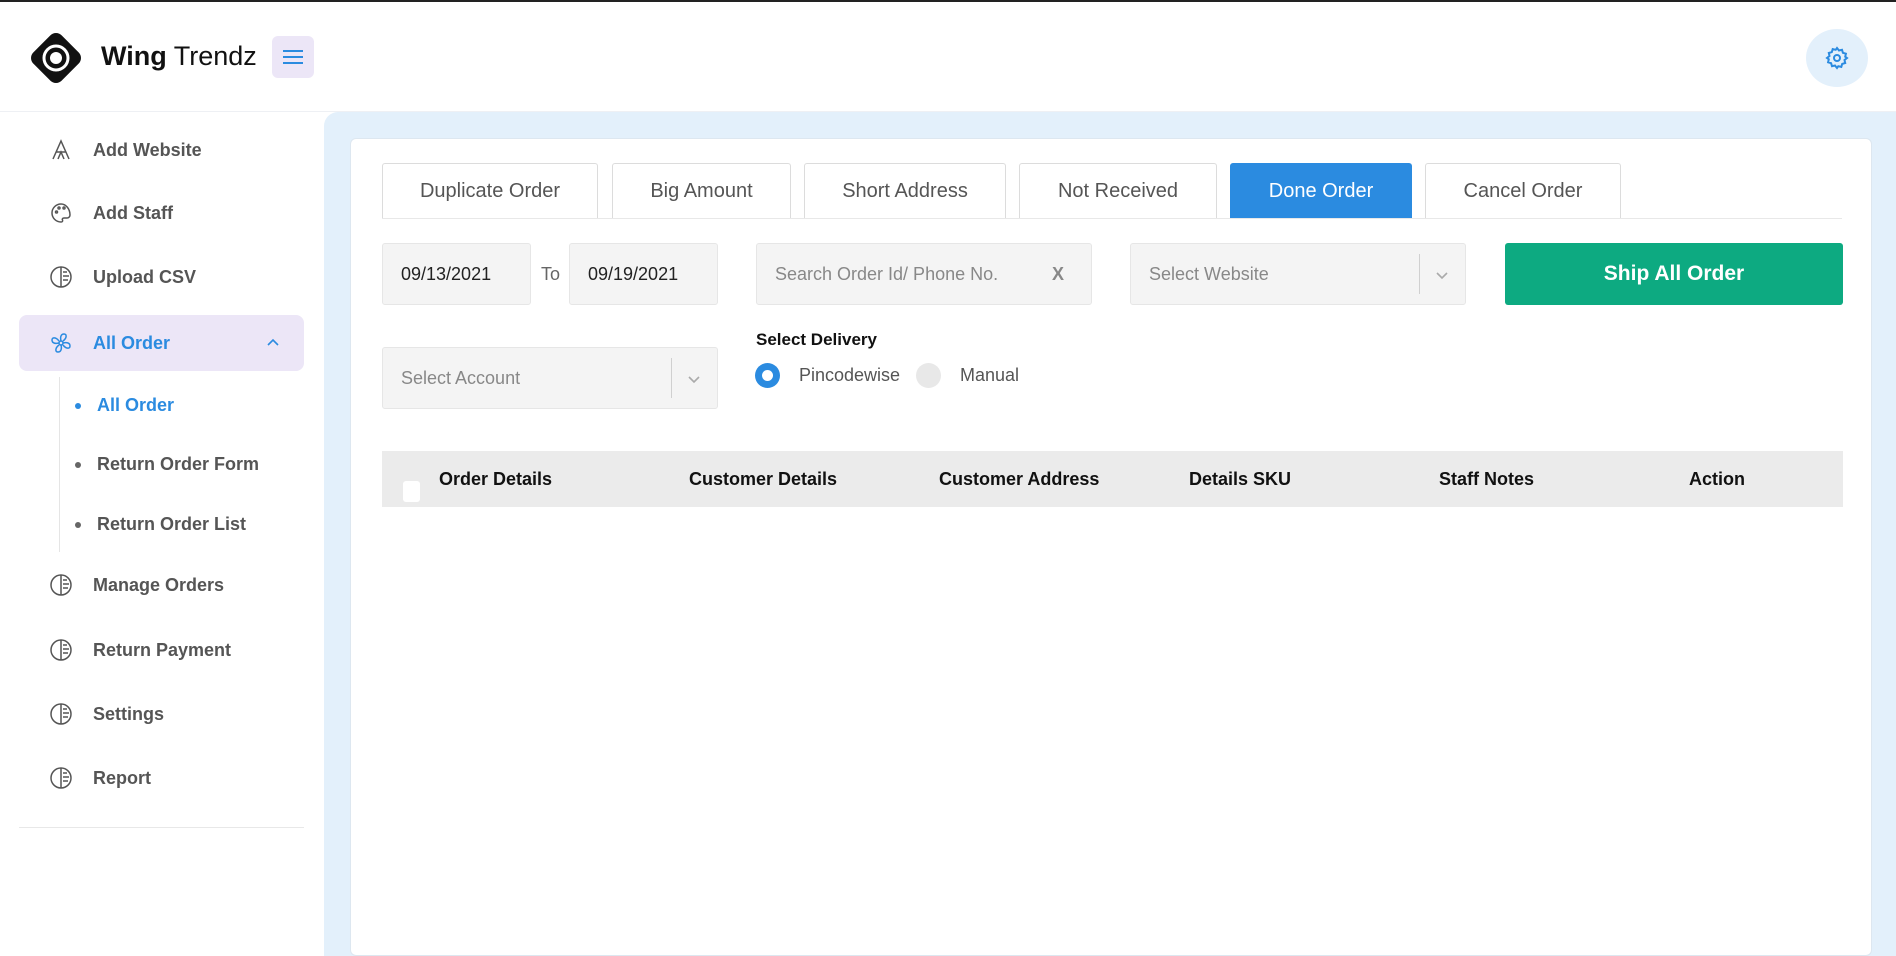  What do you see at coordinates (701, 191) in the screenshot?
I see `tab-big-amount: Big Amount` at bounding box center [701, 191].